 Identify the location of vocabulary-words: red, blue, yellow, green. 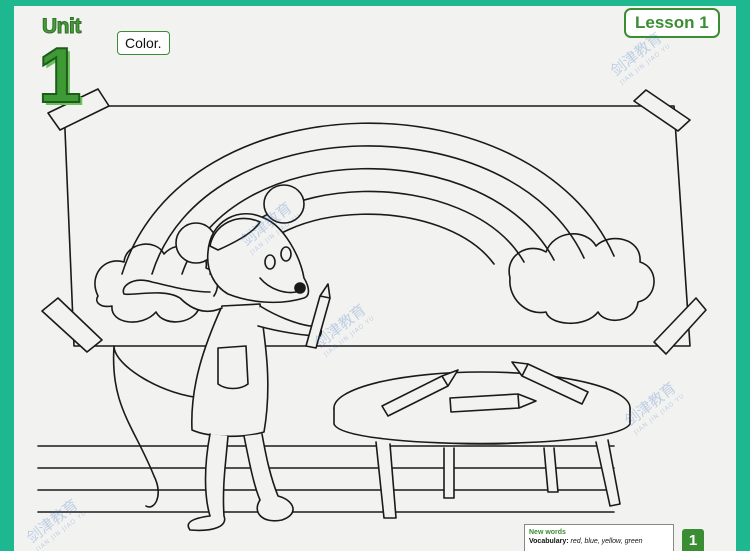
(606, 541).